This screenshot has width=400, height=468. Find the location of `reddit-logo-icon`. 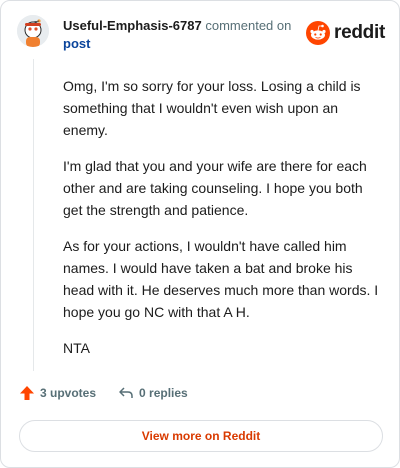

reddit-logo-icon is located at coordinates (318, 33).